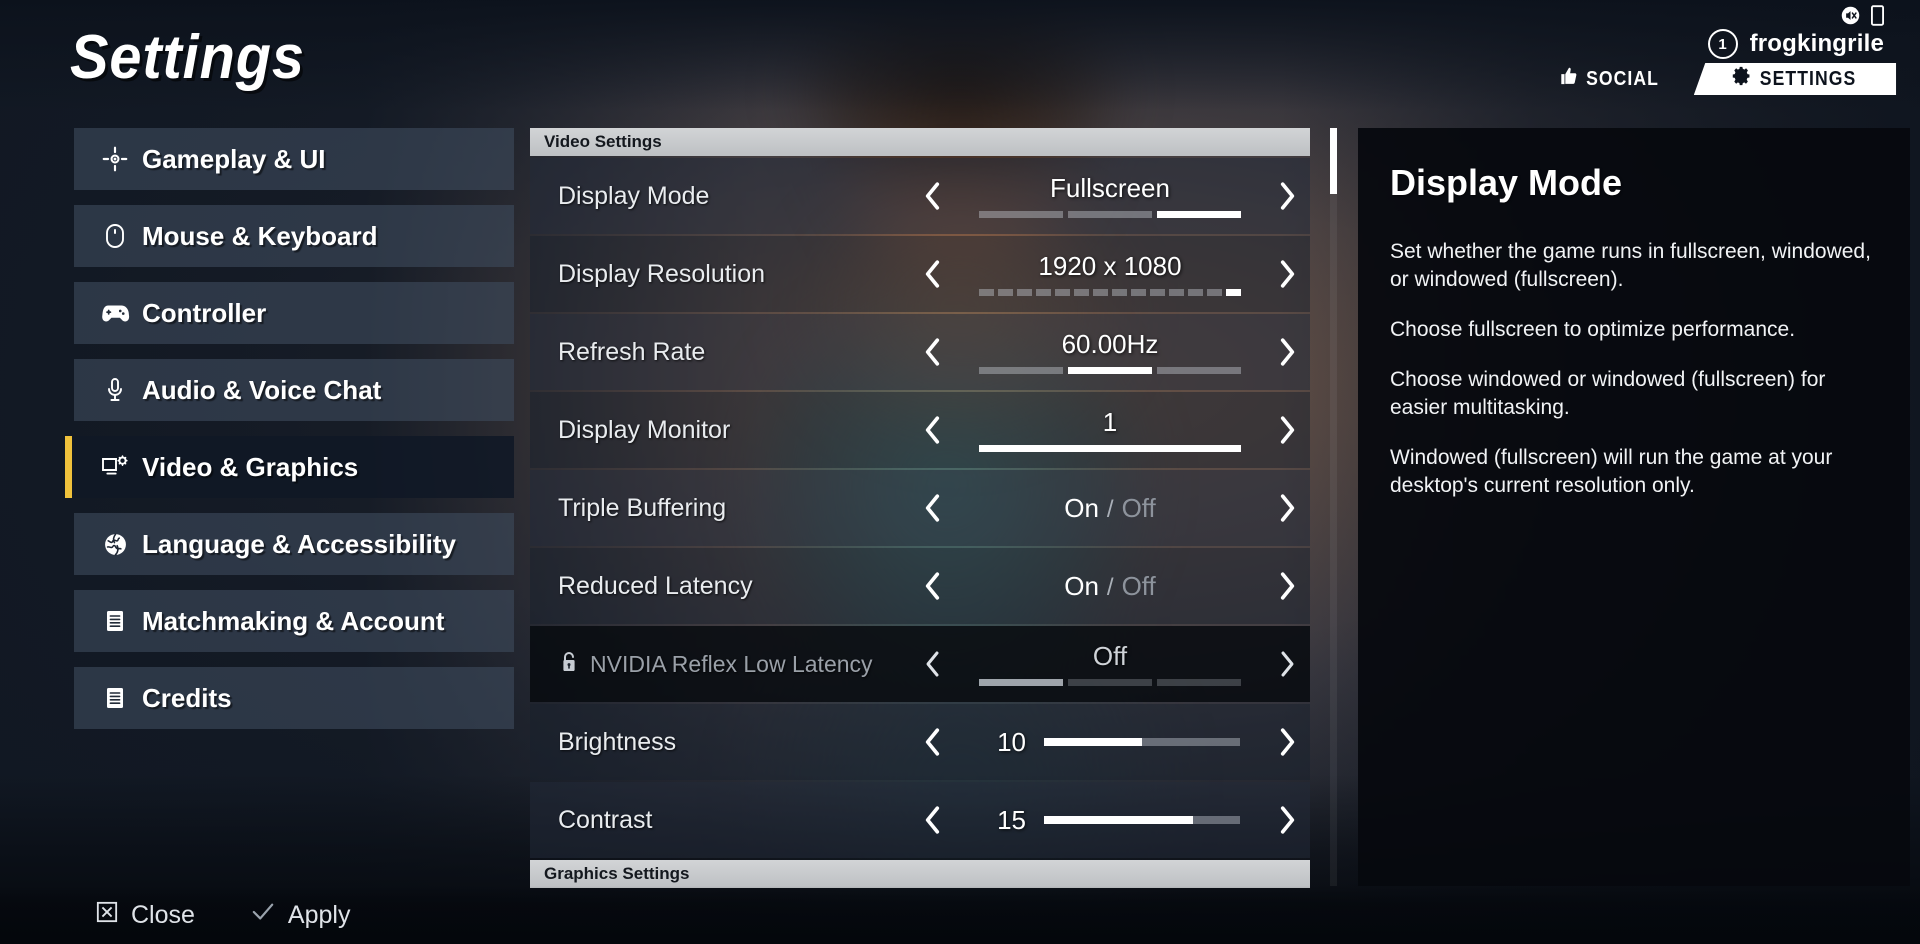 Image resolution: width=1920 pixels, height=944 pixels. Describe the element at coordinates (294, 313) in the screenshot. I see `sidebar-item-controller: Controller` at that location.